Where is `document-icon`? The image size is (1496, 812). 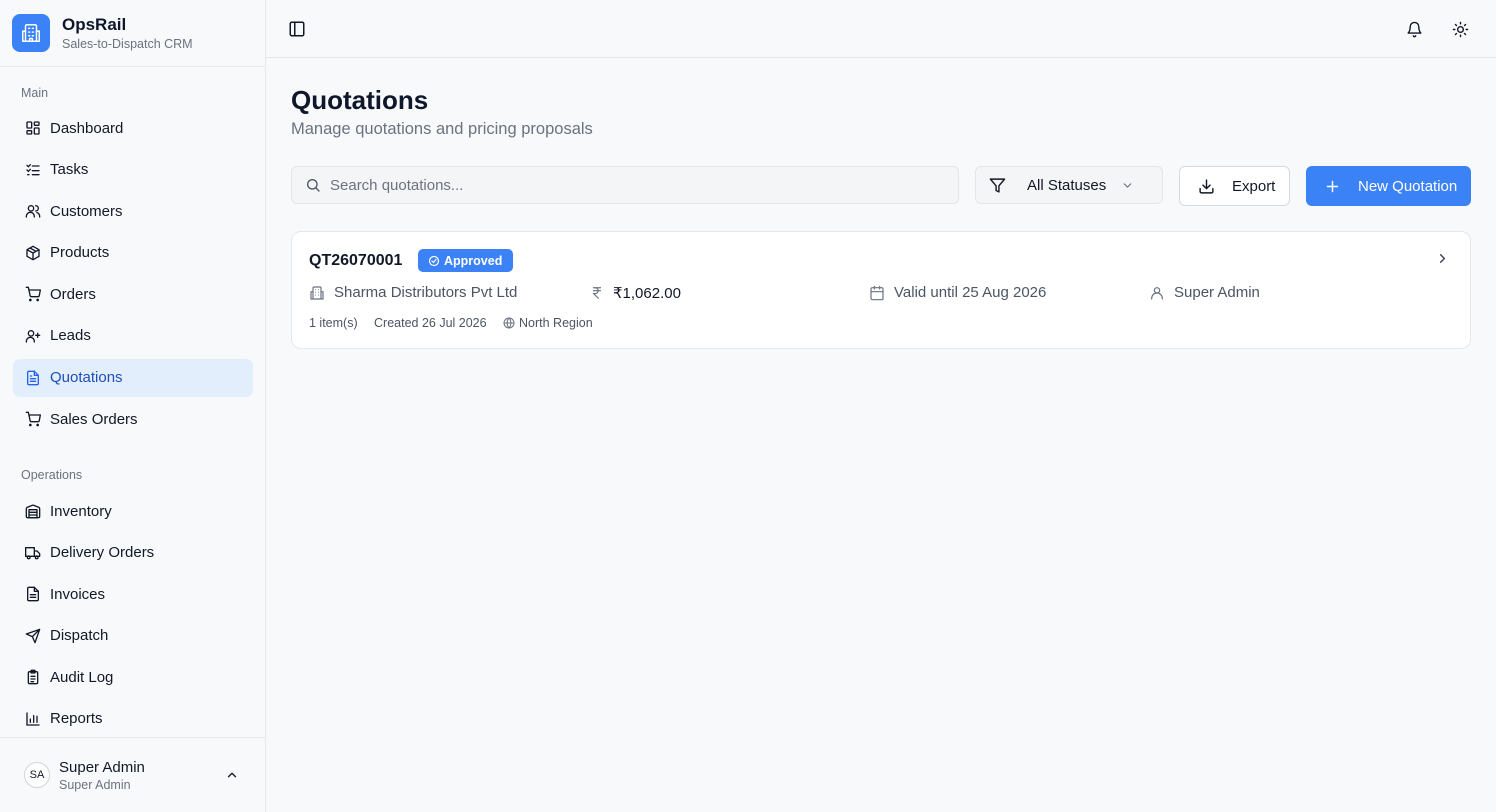
document-icon is located at coordinates (33, 378).